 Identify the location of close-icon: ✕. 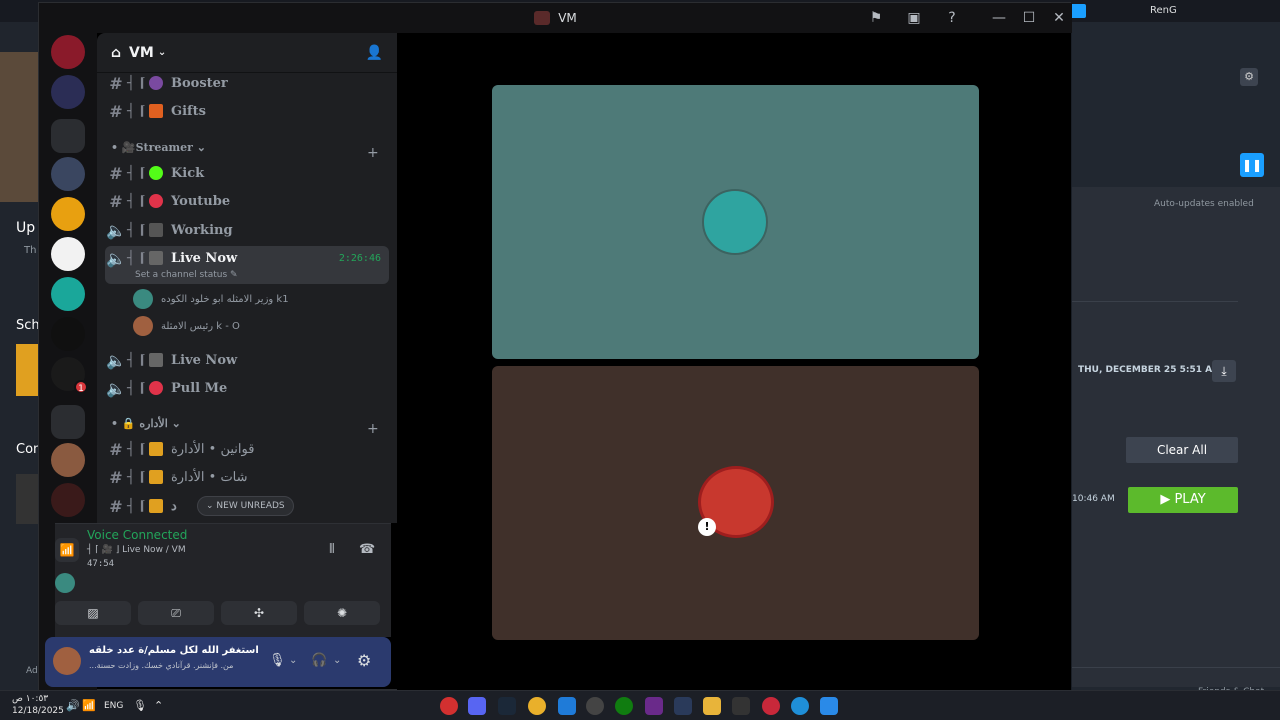
(1059, 18).